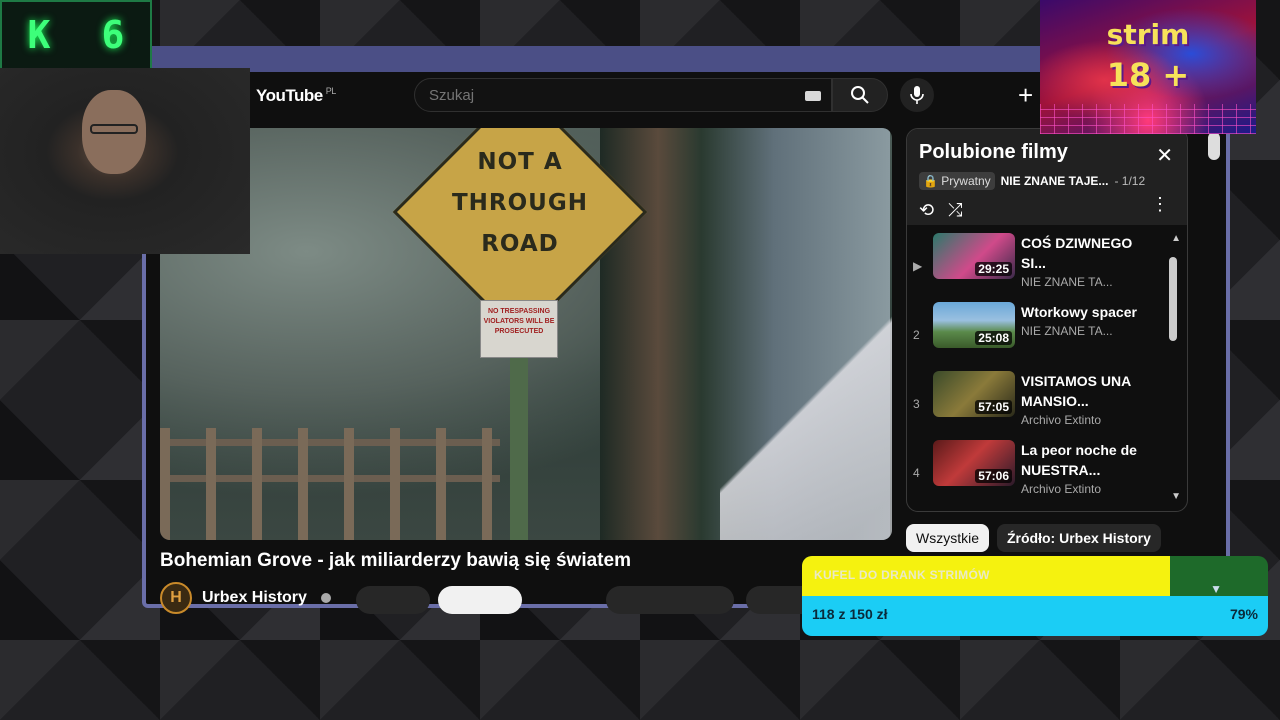 This screenshot has height=720, width=1280. What do you see at coordinates (519, 311) in the screenshot?
I see `small-sign-line: NO TRESPASSING` at bounding box center [519, 311].